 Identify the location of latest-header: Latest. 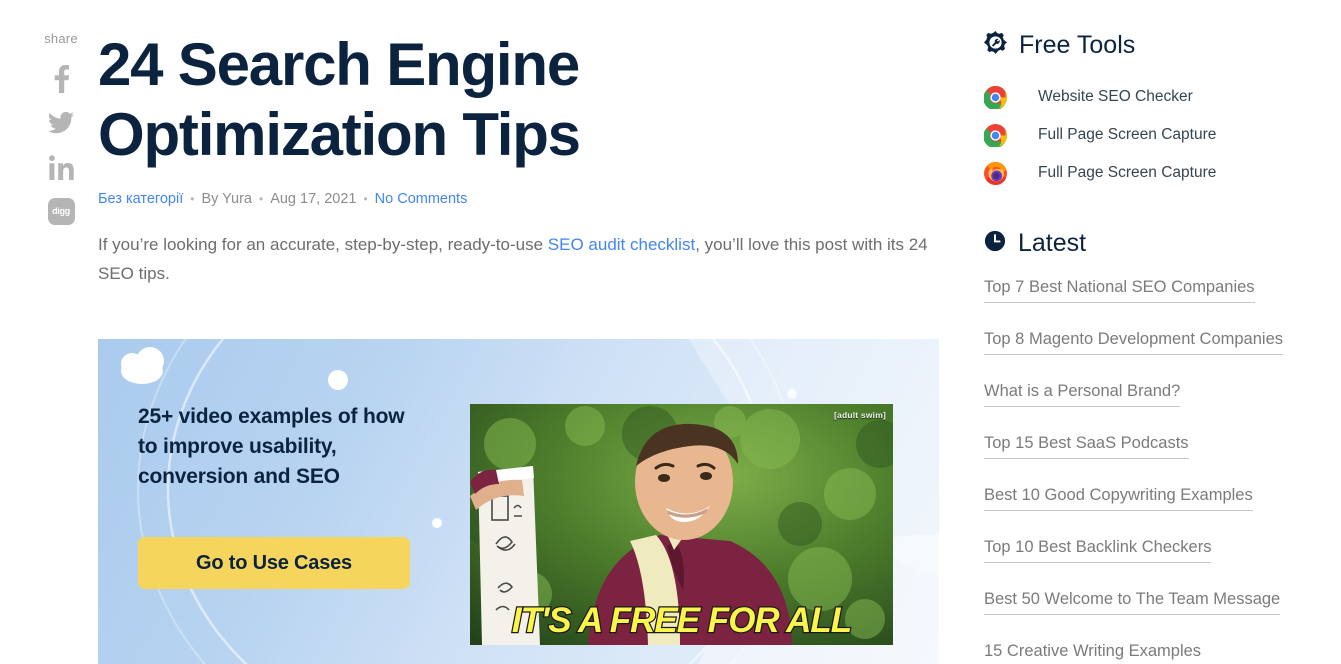
(1154, 243).